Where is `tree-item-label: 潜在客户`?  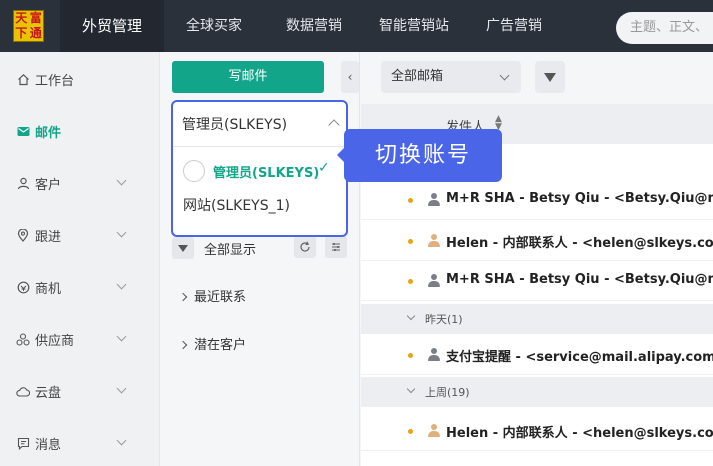
tree-item-label: 潜在客户 is located at coordinates (220, 345).